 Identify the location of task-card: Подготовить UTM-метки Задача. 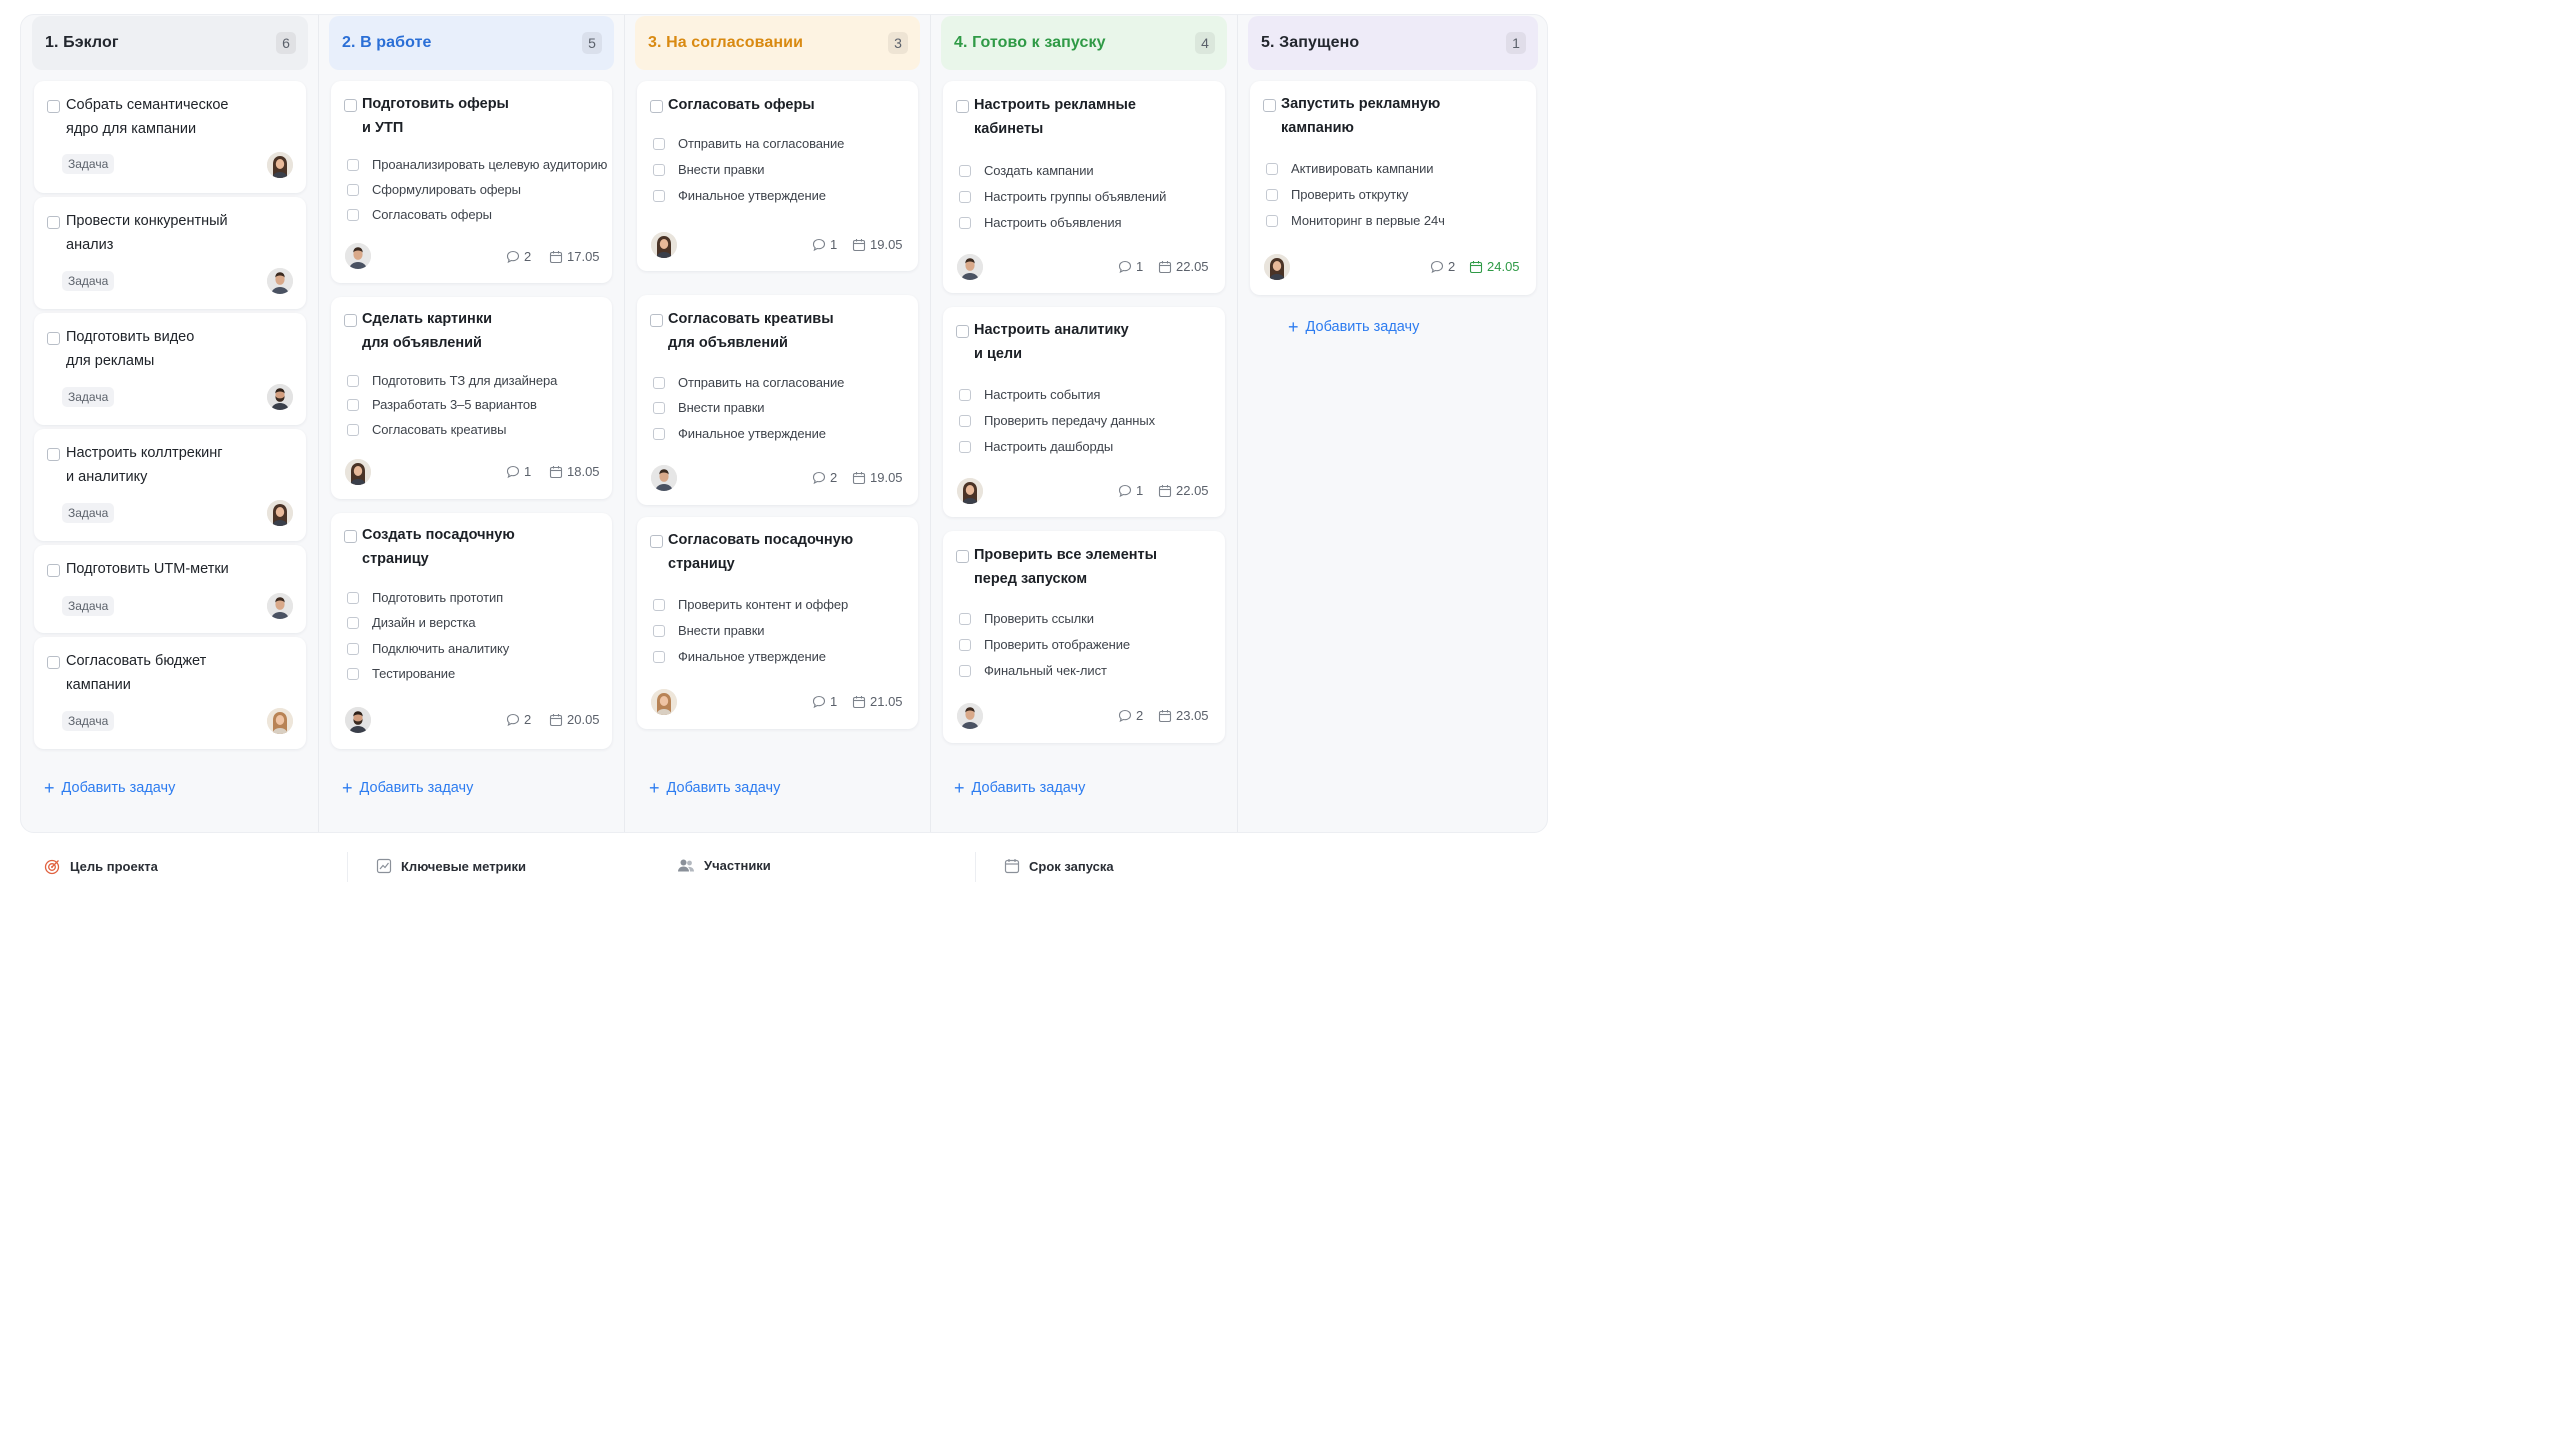
(170, 589).